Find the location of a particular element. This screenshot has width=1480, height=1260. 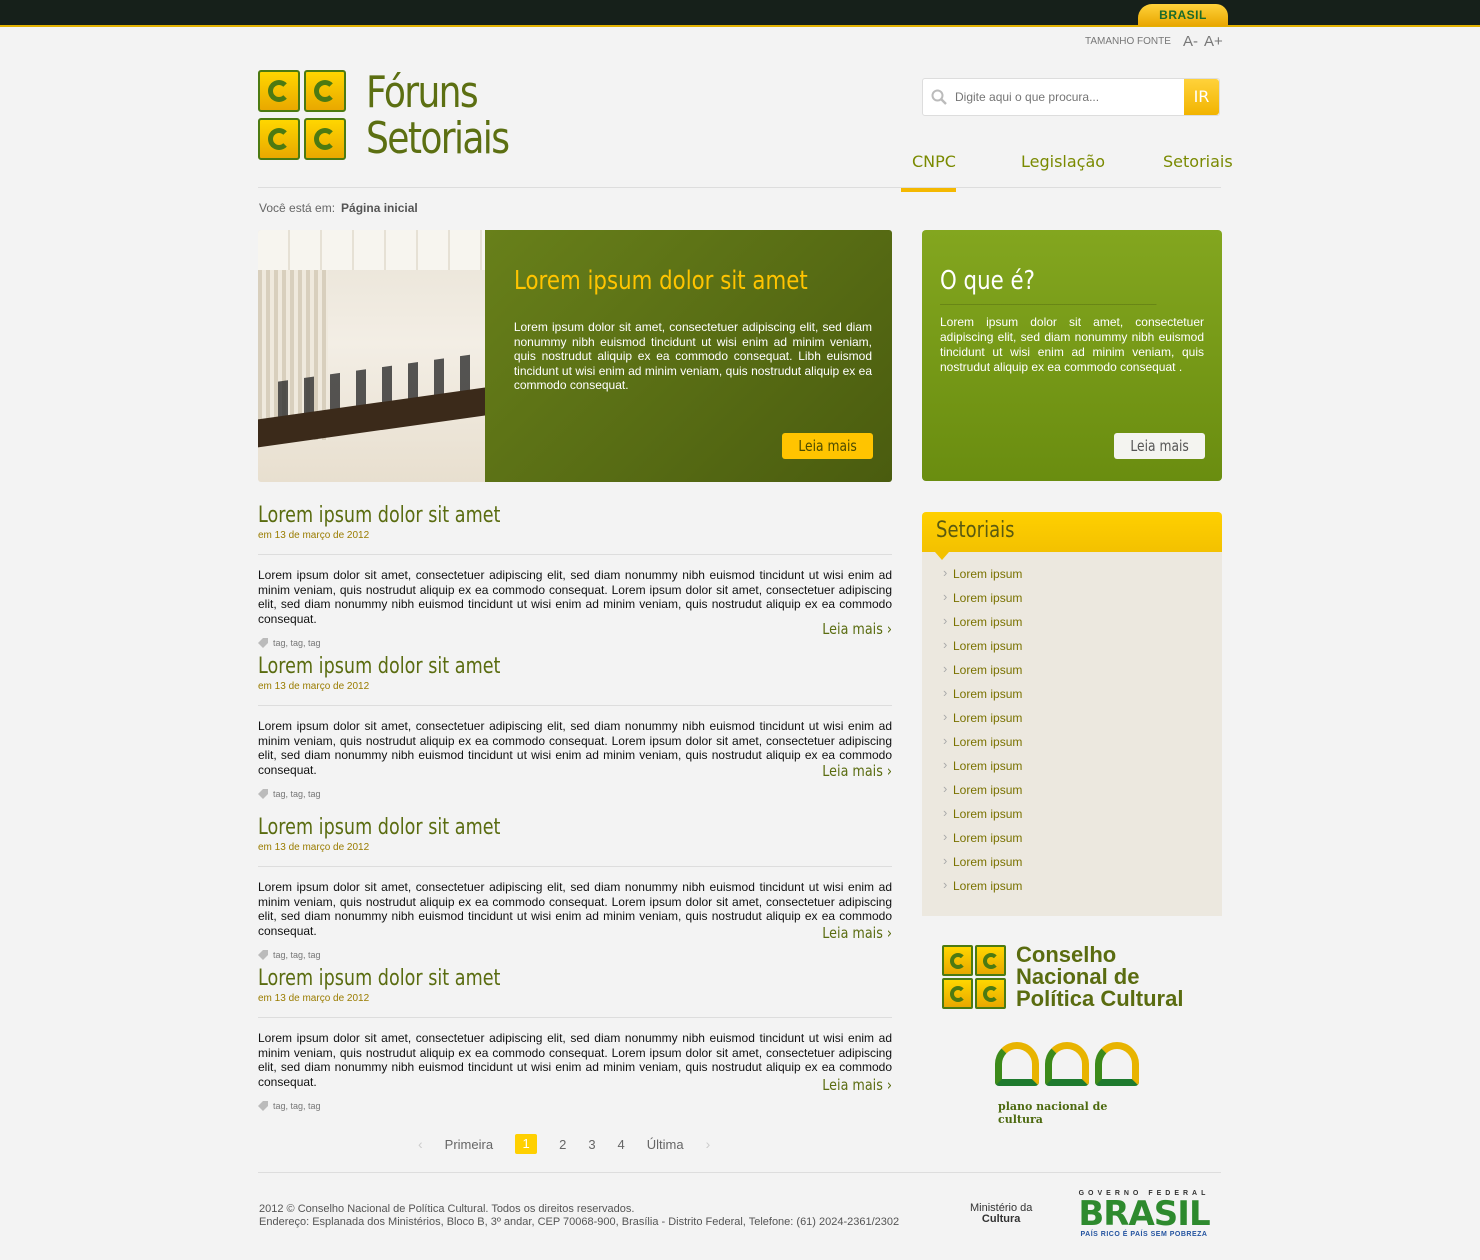

font-size-controls: TAMANHO FONTE A- A+ is located at coordinates (1154, 41).